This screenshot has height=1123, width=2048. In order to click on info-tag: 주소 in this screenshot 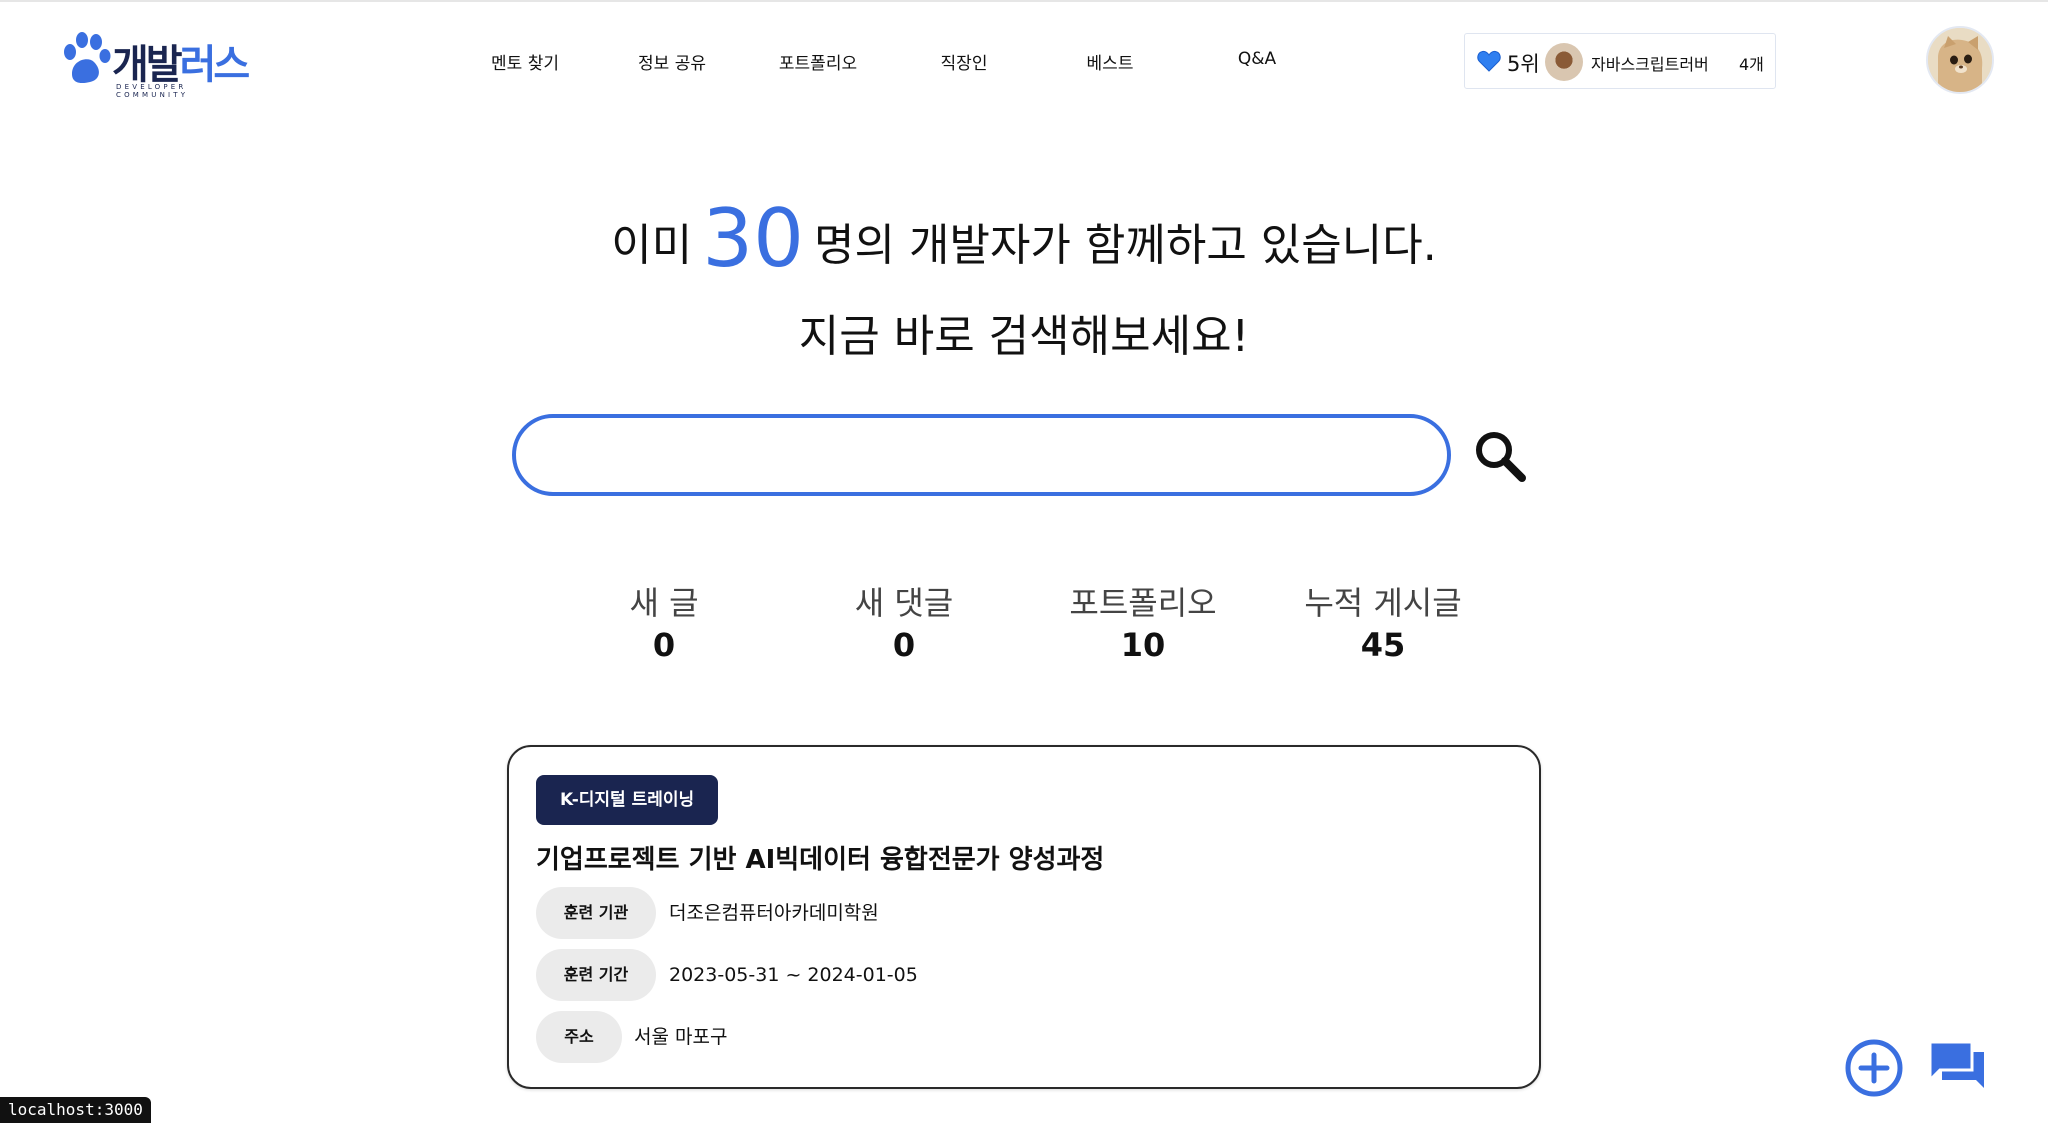, I will do `click(579, 1037)`.